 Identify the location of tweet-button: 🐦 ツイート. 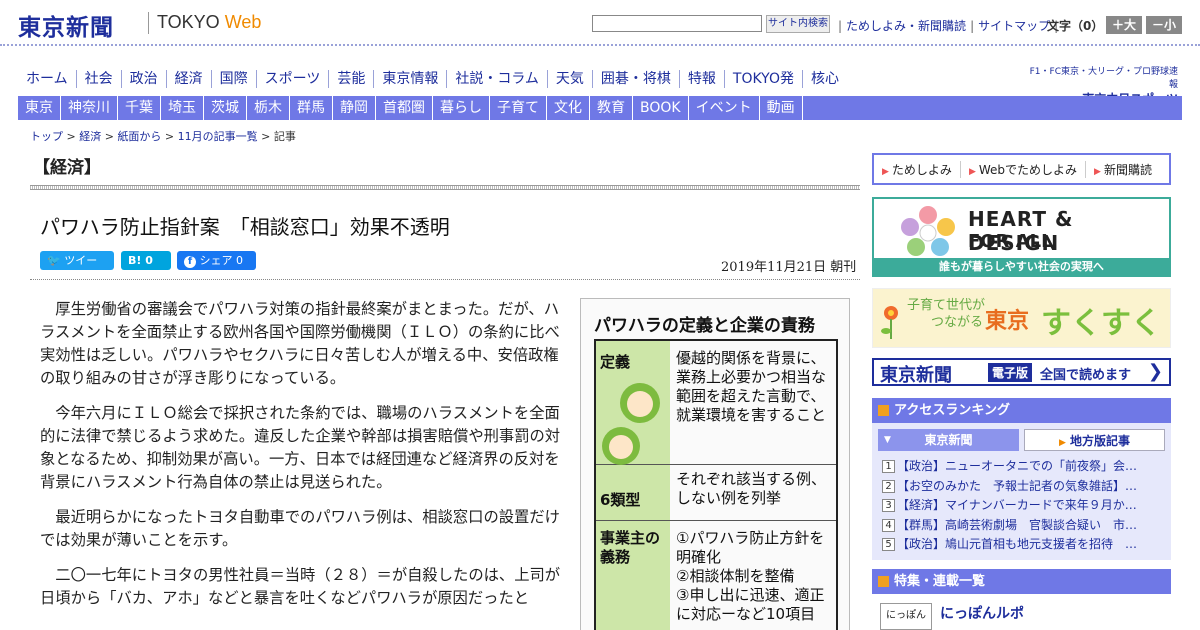
(77, 268).